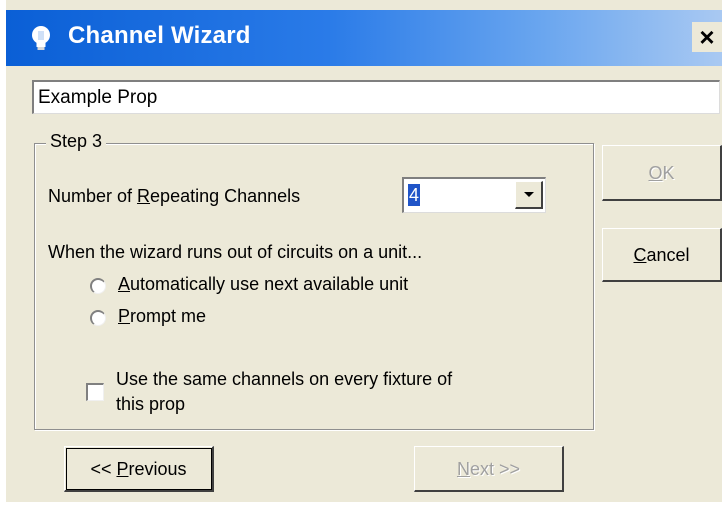 Image resolution: width=722 pixels, height=510 pixels. Describe the element at coordinates (41, 38) in the screenshot. I see `lightbulb-icon` at that location.